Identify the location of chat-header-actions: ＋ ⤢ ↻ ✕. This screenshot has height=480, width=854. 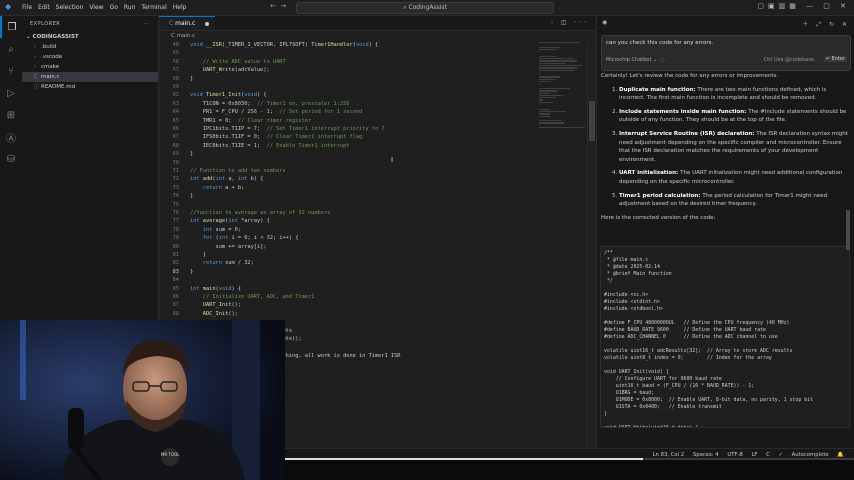
(826, 24).